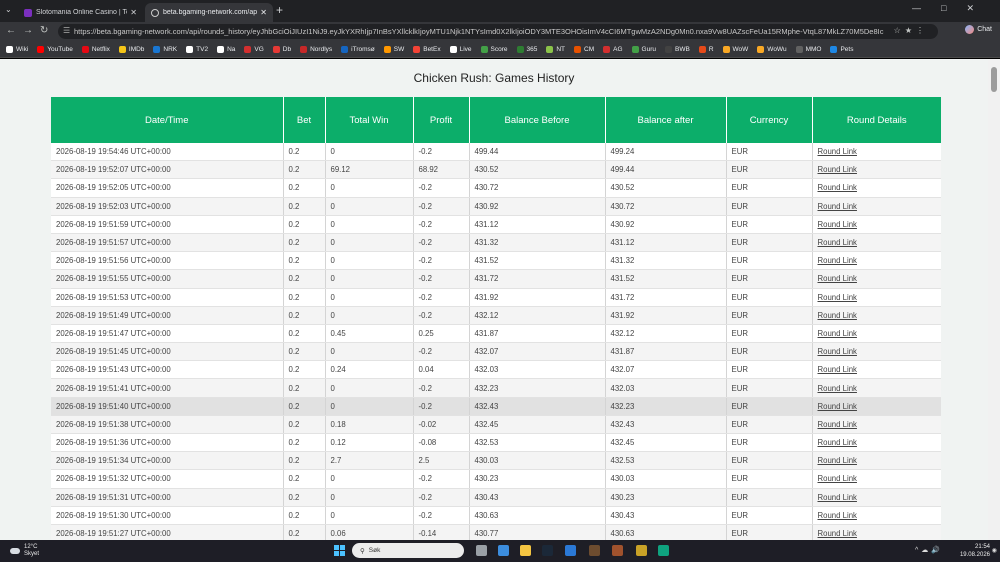 This screenshot has height=562, width=1000. Describe the element at coordinates (706, 49) in the screenshot. I see `bookmark-item: R` at that location.